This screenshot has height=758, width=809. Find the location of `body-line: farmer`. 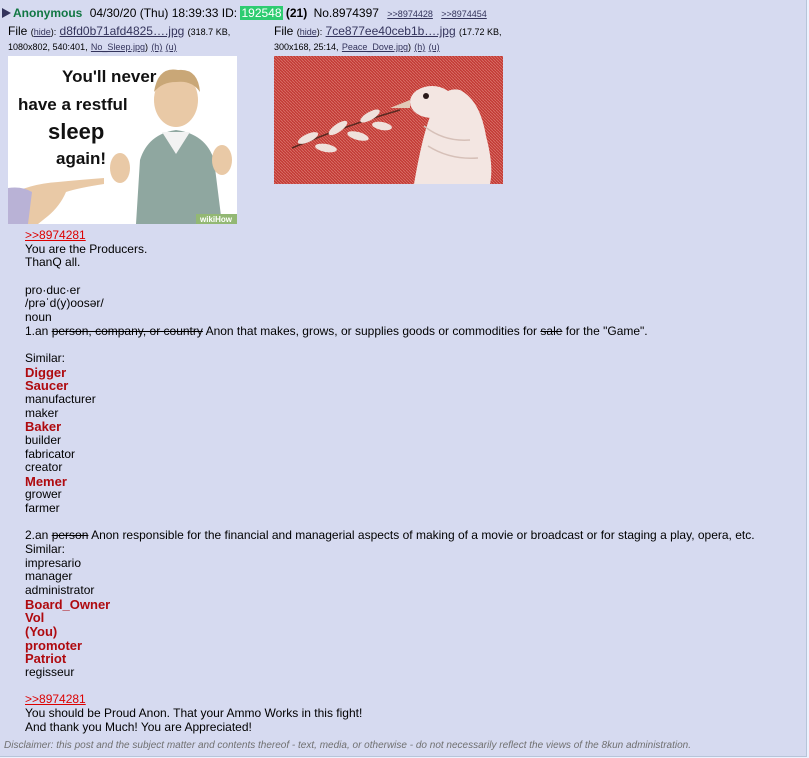

body-line: farmer is located at coordinates (42, 508).